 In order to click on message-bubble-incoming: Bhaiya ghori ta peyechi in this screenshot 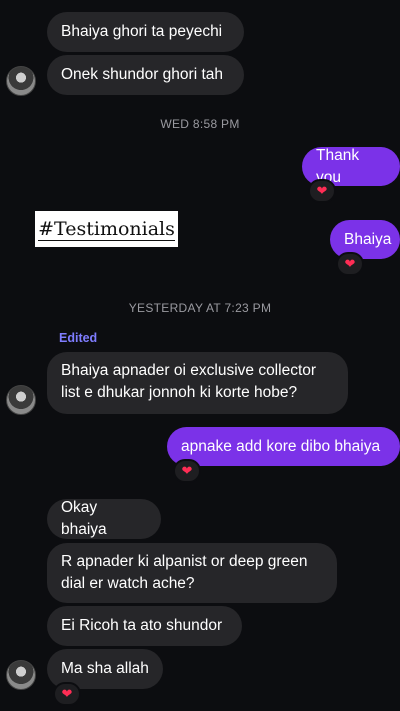, I will do `click(145, 32)`.